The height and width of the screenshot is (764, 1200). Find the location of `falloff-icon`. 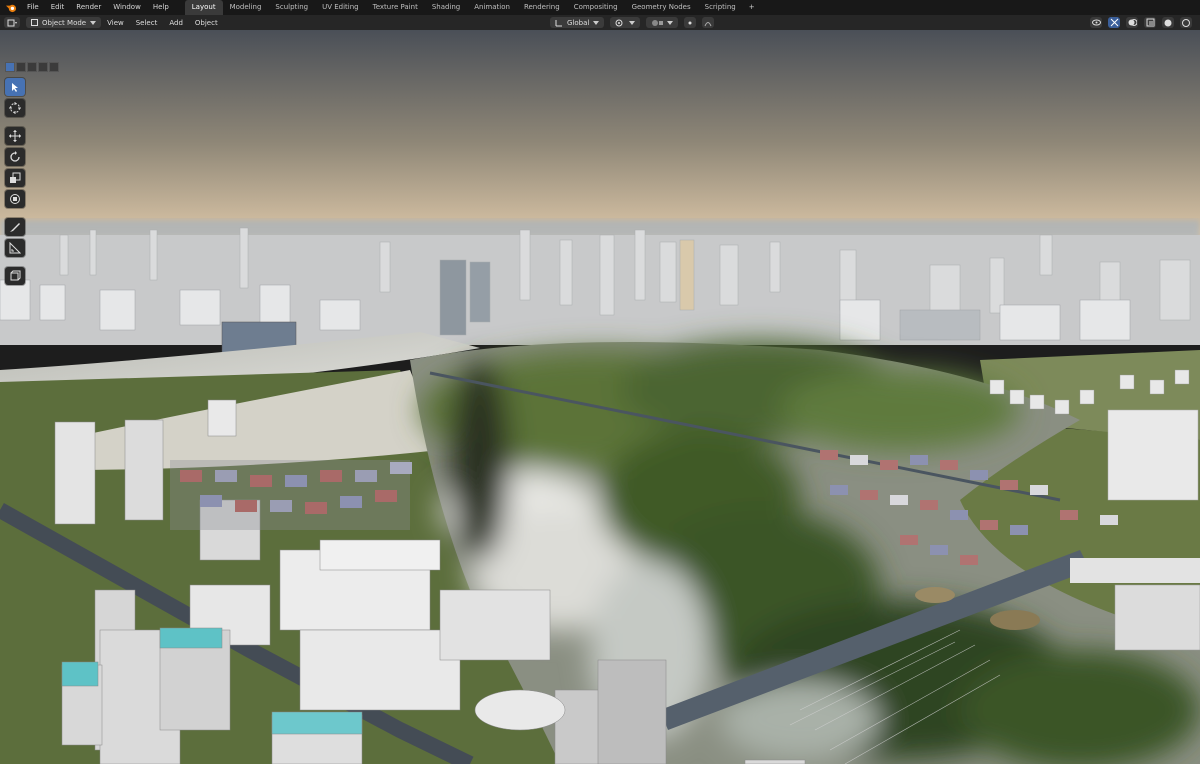

falloff-icon is located at coordinates (708, 23).